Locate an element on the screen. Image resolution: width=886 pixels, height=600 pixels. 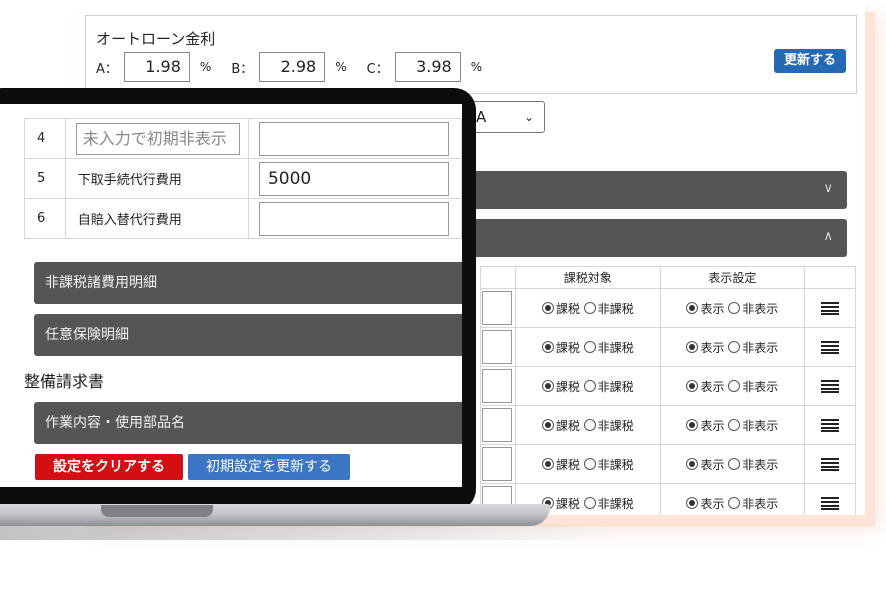
invoice-heading: 整備請求書 is located at coordinates (64, 381).